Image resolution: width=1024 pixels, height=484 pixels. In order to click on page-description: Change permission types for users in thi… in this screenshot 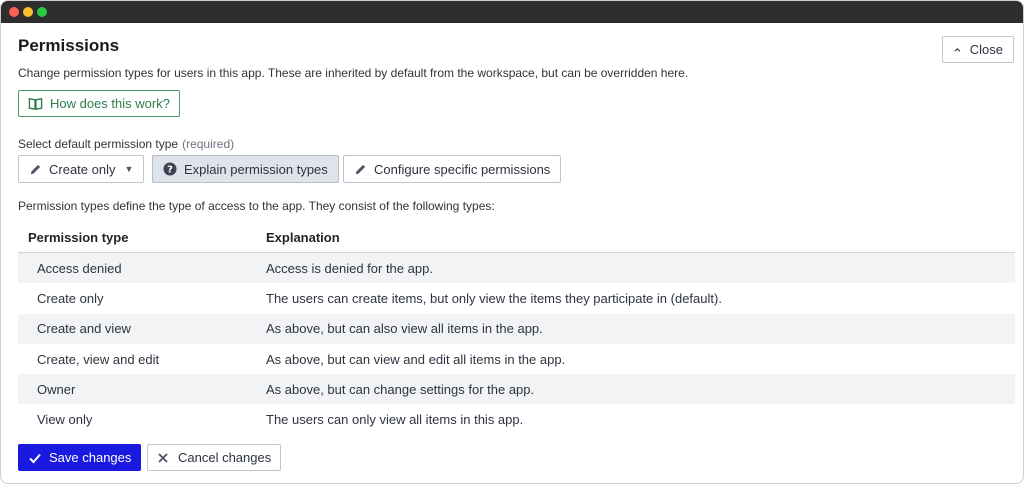, I will do `click(353, 73)`.